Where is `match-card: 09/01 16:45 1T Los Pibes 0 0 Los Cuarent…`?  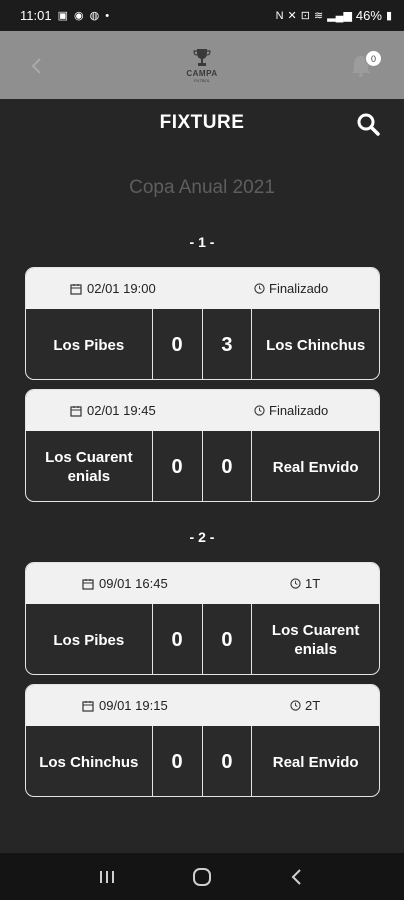 match-card: 09/01 16:45 1T Los Pibes 0 0 Los Cuarent… is located at coordinates (202, 618).